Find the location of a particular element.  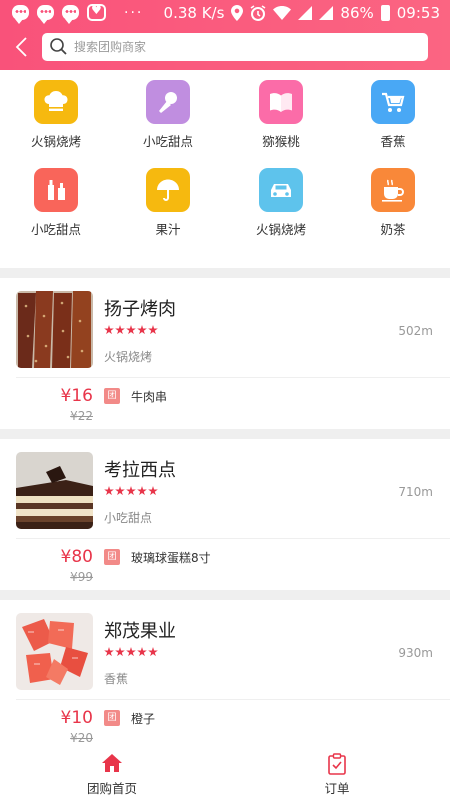

status-bar: ··· 0.38 K/s 86% 09:53 is located at coordinates (225, 14).